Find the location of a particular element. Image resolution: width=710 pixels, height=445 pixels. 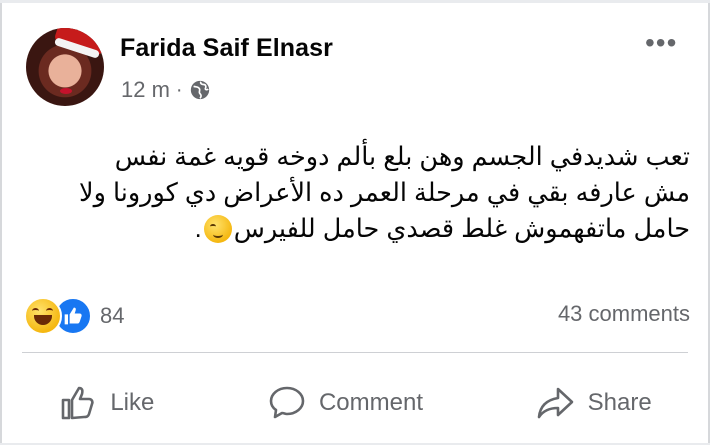

globe-icon is located at coordinates (200, 90).